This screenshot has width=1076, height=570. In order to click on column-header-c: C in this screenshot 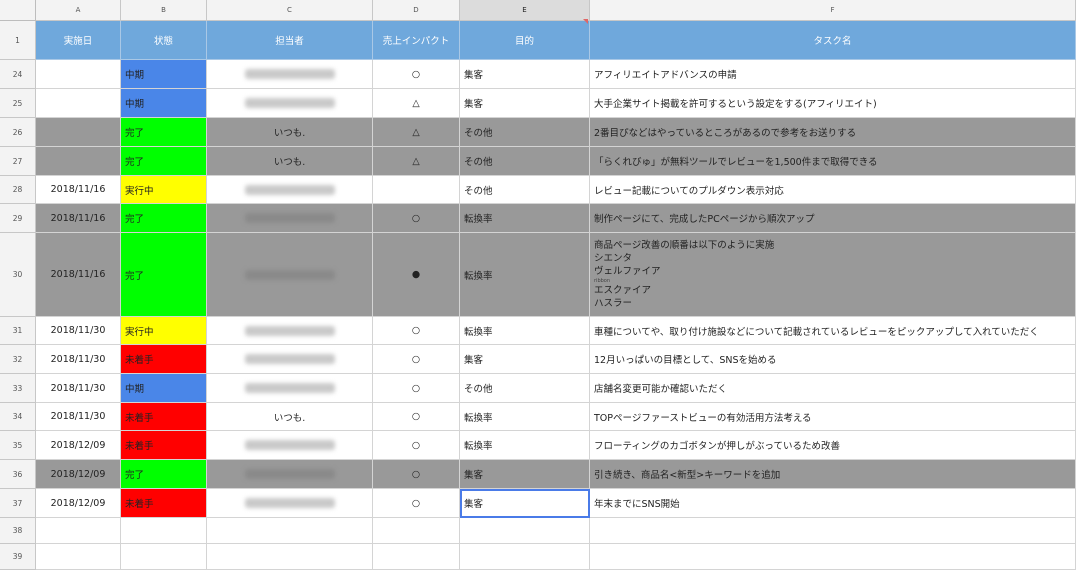, I will do `click(290, 10)`.